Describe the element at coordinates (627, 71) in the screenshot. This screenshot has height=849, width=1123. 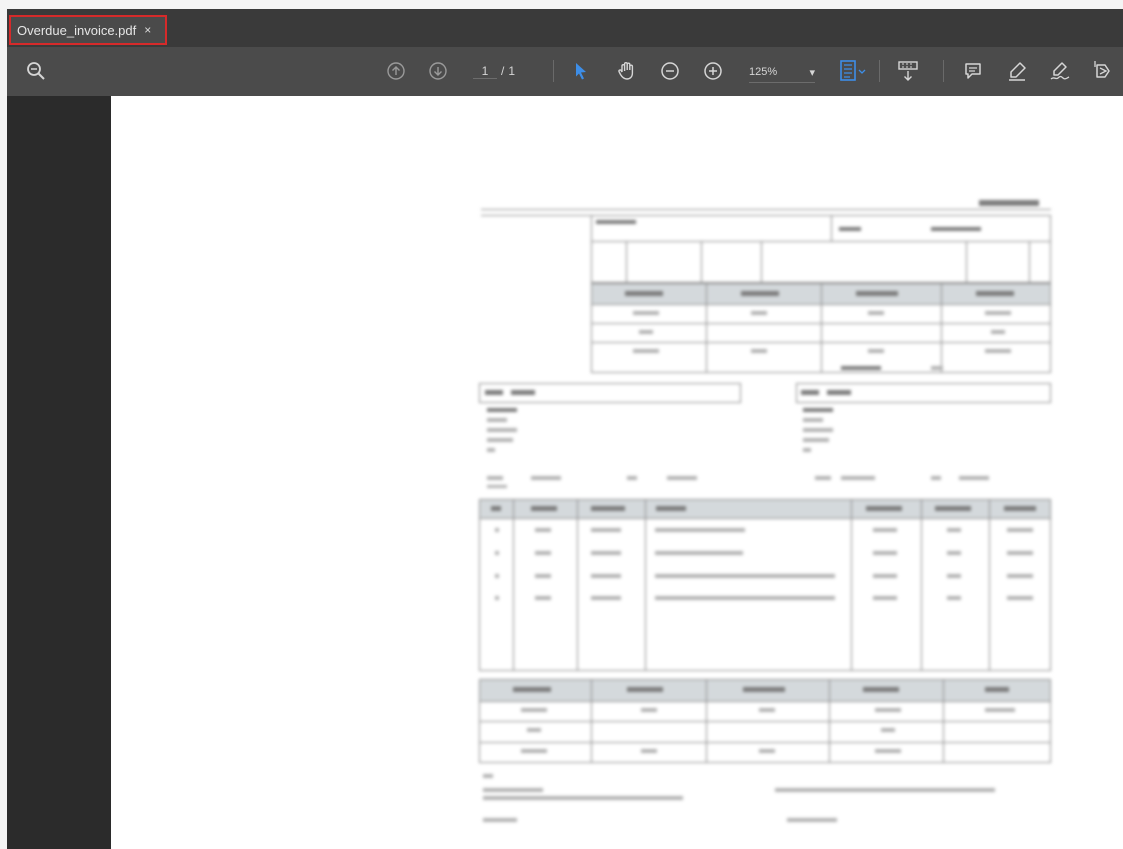
I see `hand-pan-icon` at that location.